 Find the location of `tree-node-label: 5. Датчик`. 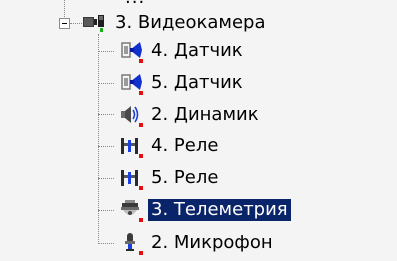

tree-node-label: 5. Датчик is located at coordinates (197, 82).